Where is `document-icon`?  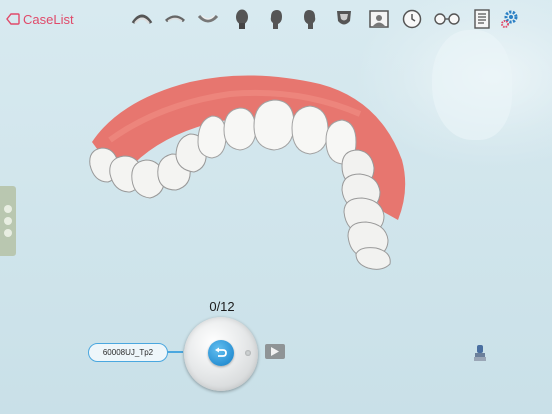
document-icon is located at coordinates (482, 19).